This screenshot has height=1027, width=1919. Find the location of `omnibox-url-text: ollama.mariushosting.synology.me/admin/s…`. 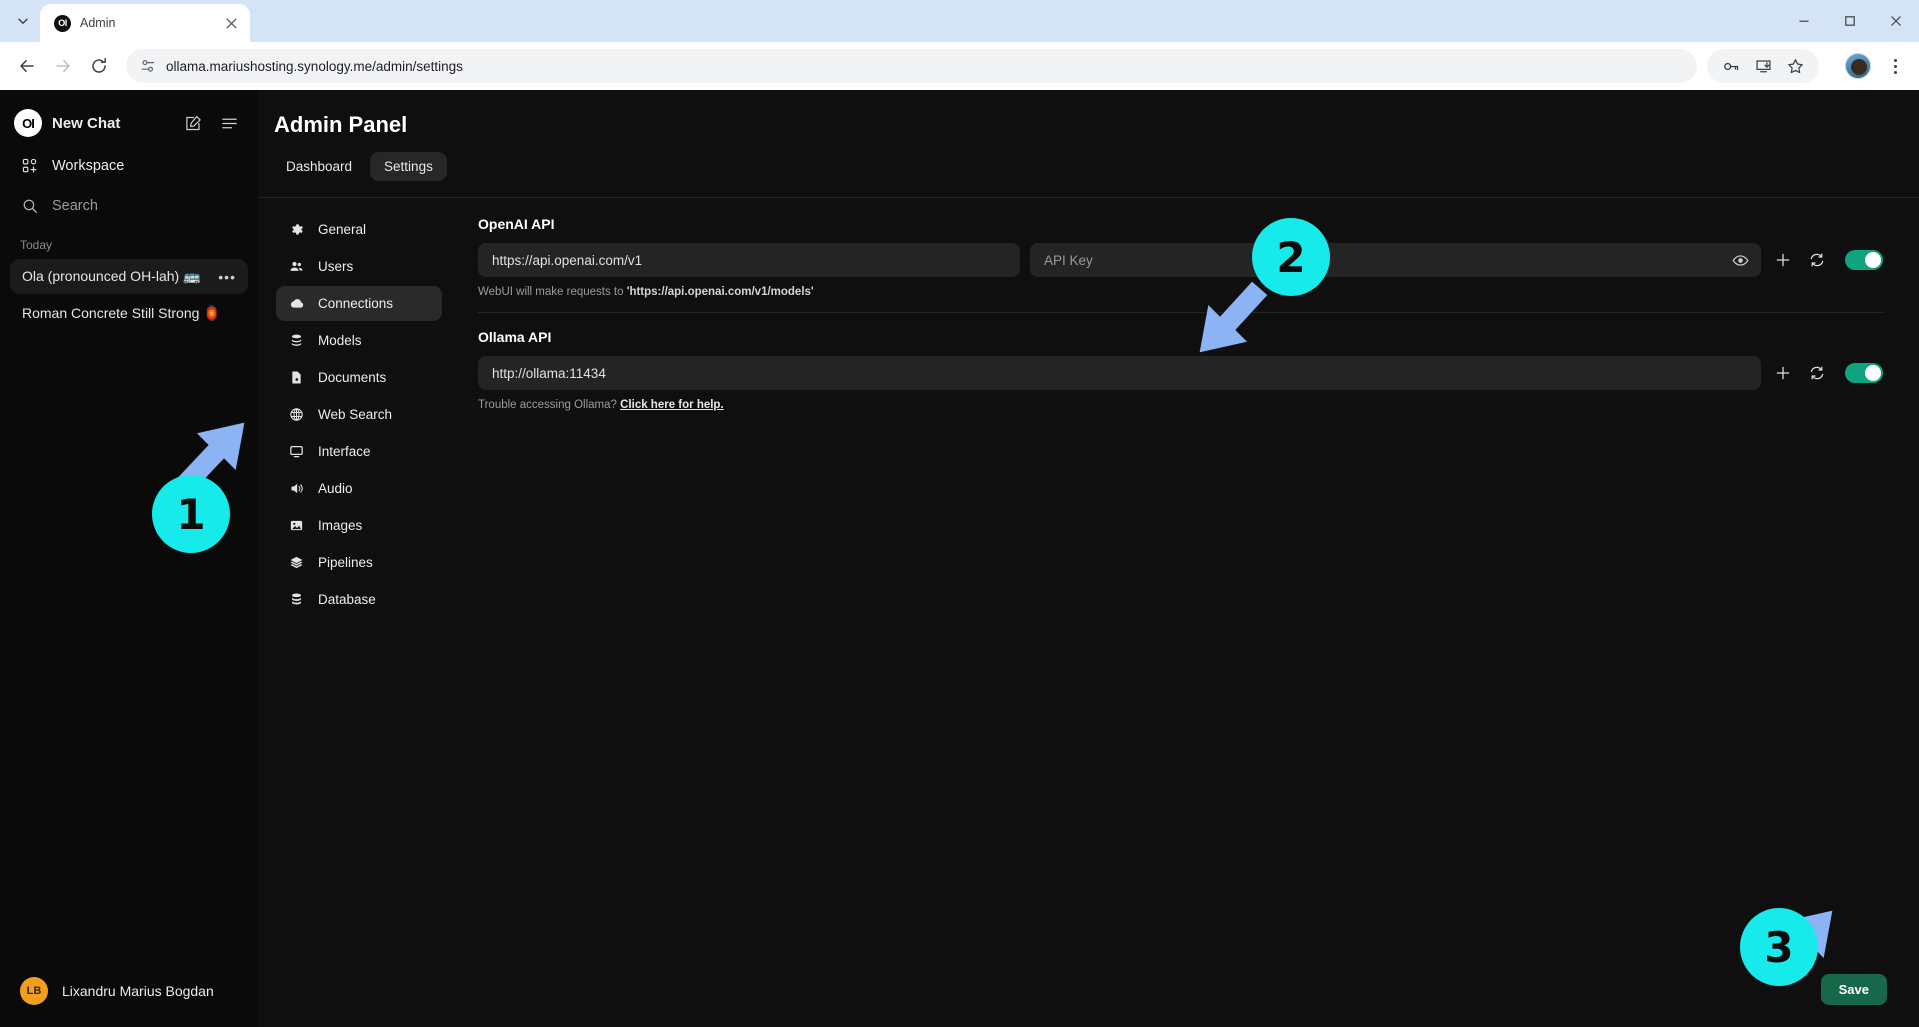

omnibox-url-text: ollama.mariushosting.synology.me/admin/s… is located at coordinates (314, 66).